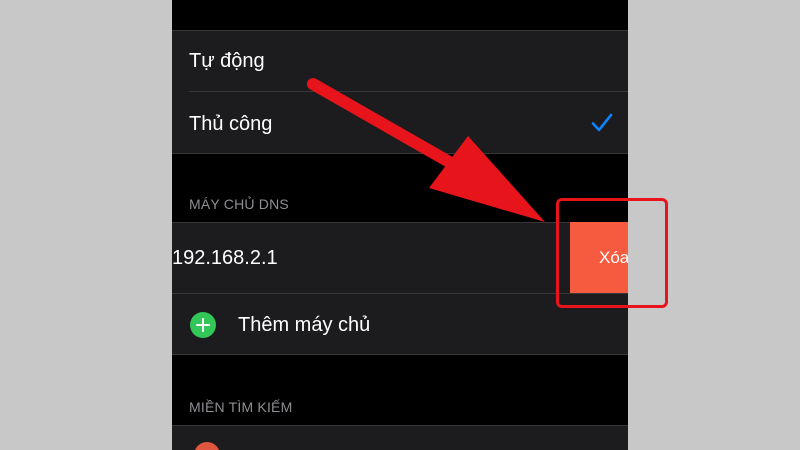 The image size is (800, 450). Describe the element at coordinates (400, 437) in the screenshot. I see `search-domains-group` at that location.